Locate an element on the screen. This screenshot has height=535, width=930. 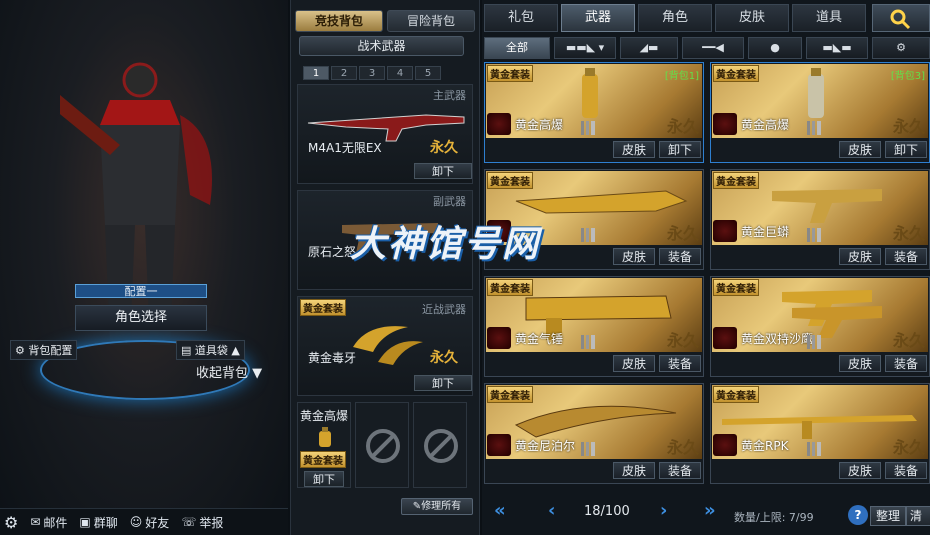
knife-icon: ━━◀ is located at coordinates (713, 47).